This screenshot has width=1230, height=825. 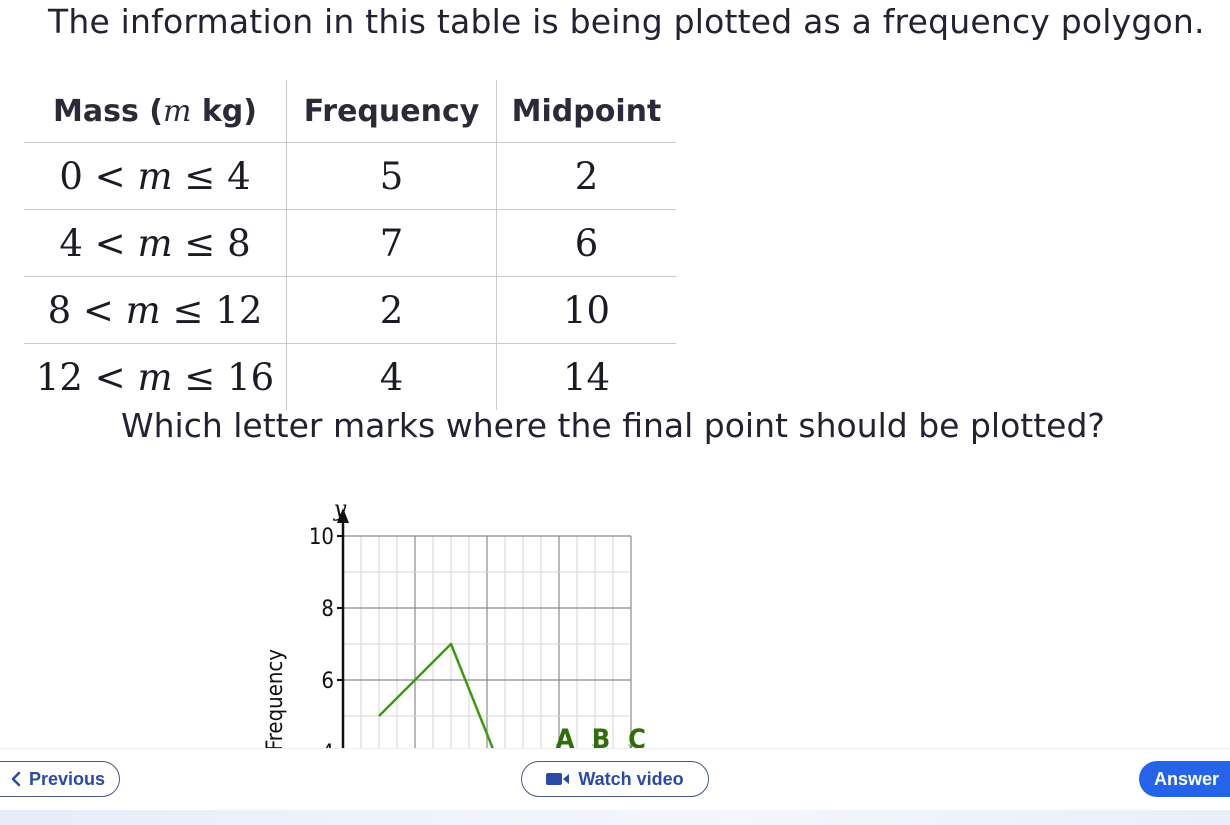 What do you see at coordinates (487, 641) in the screenshot?
I see `graph-grid` at bounding box center [487, 641].